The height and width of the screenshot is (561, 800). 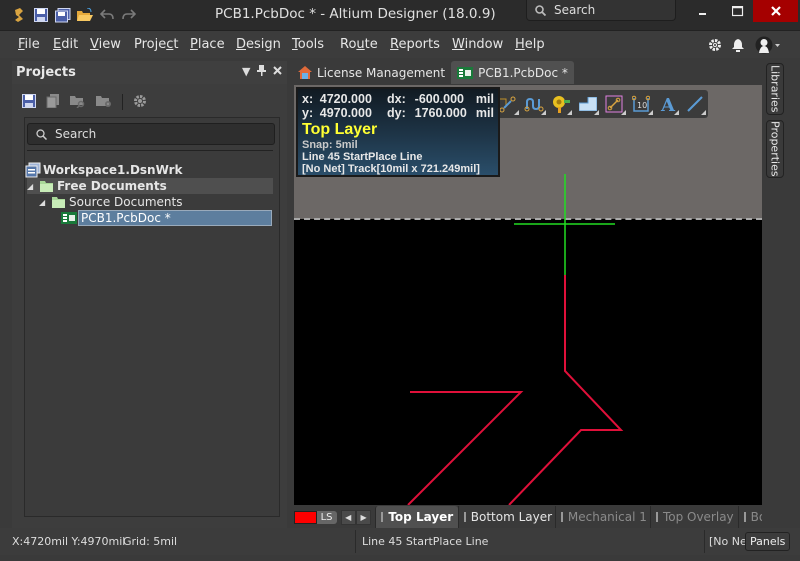 I want to click on properties-side-tab: Properties, so click(x=775, y=149).